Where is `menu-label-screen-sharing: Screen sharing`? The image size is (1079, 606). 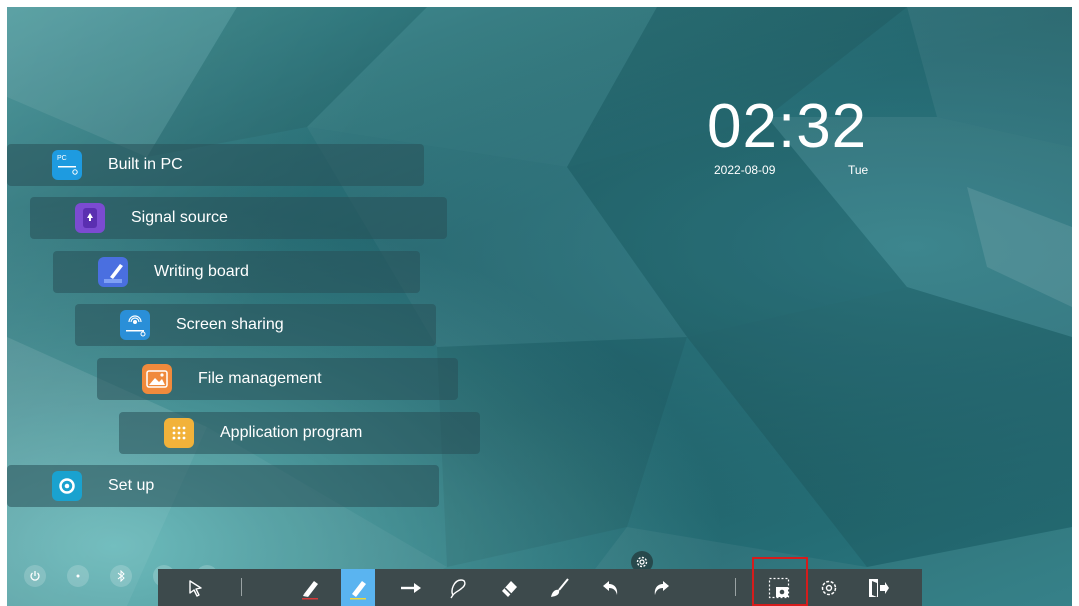 menu-label-screen-sharing: Screen sharing is located at coordinates (230, 324).